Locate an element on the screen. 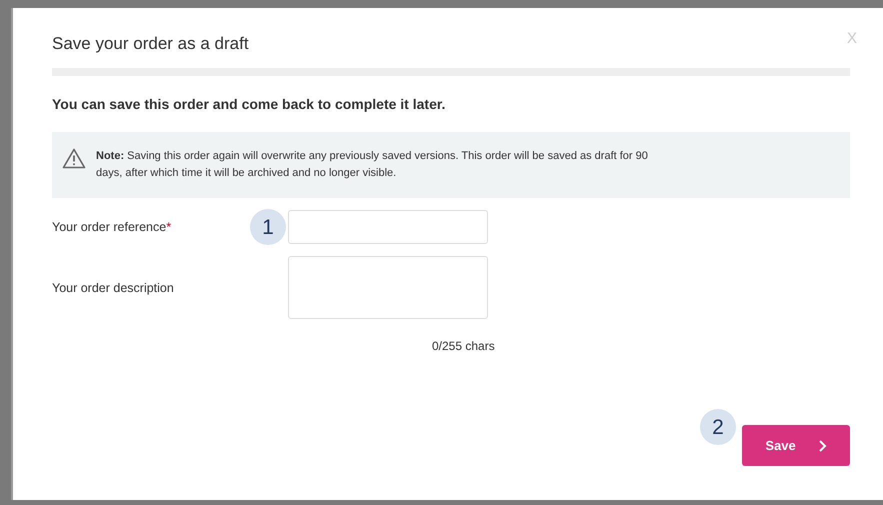  intro-text: You can save this order and come back to complete it later. is located at coordinates (249, 104).